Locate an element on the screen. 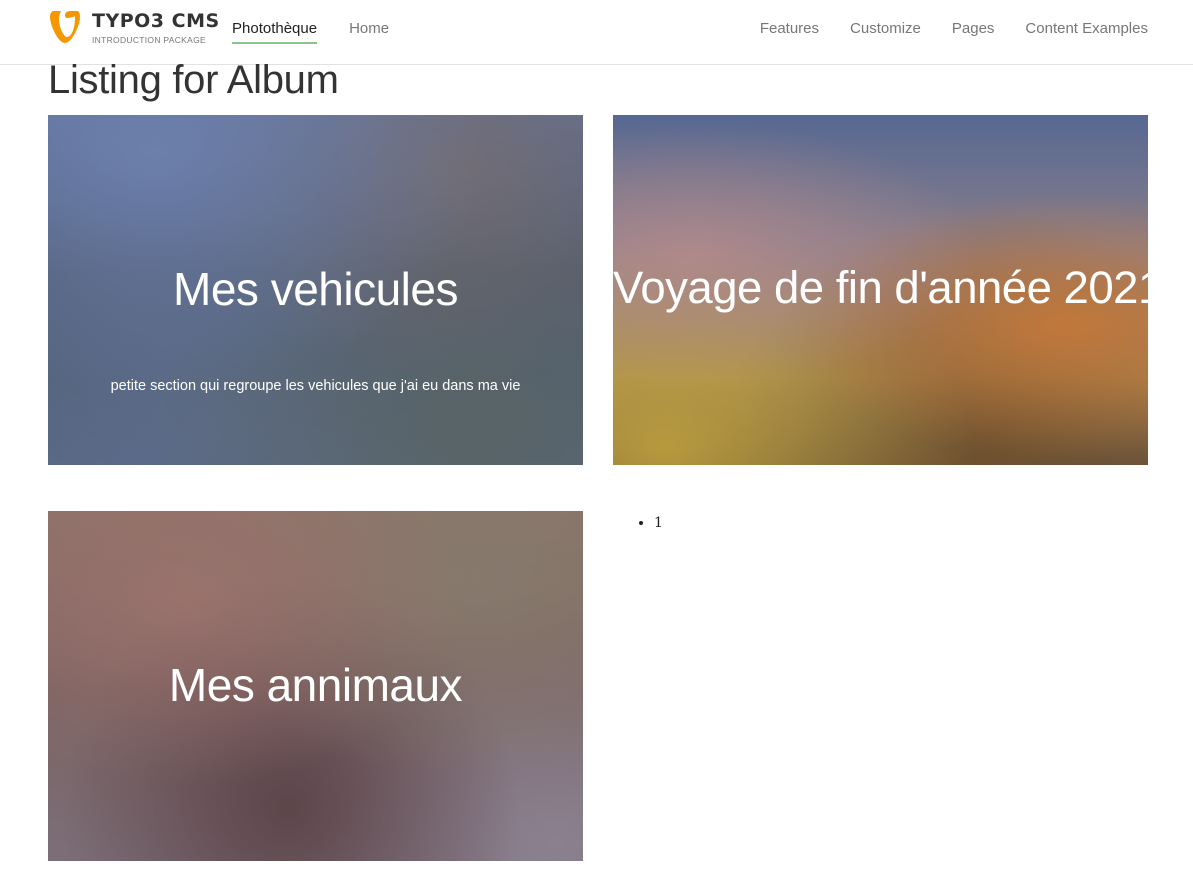 The width and height of the screenshot is (1193, 877). album-title: Mes vehicules is located at coordinates (315, 289).